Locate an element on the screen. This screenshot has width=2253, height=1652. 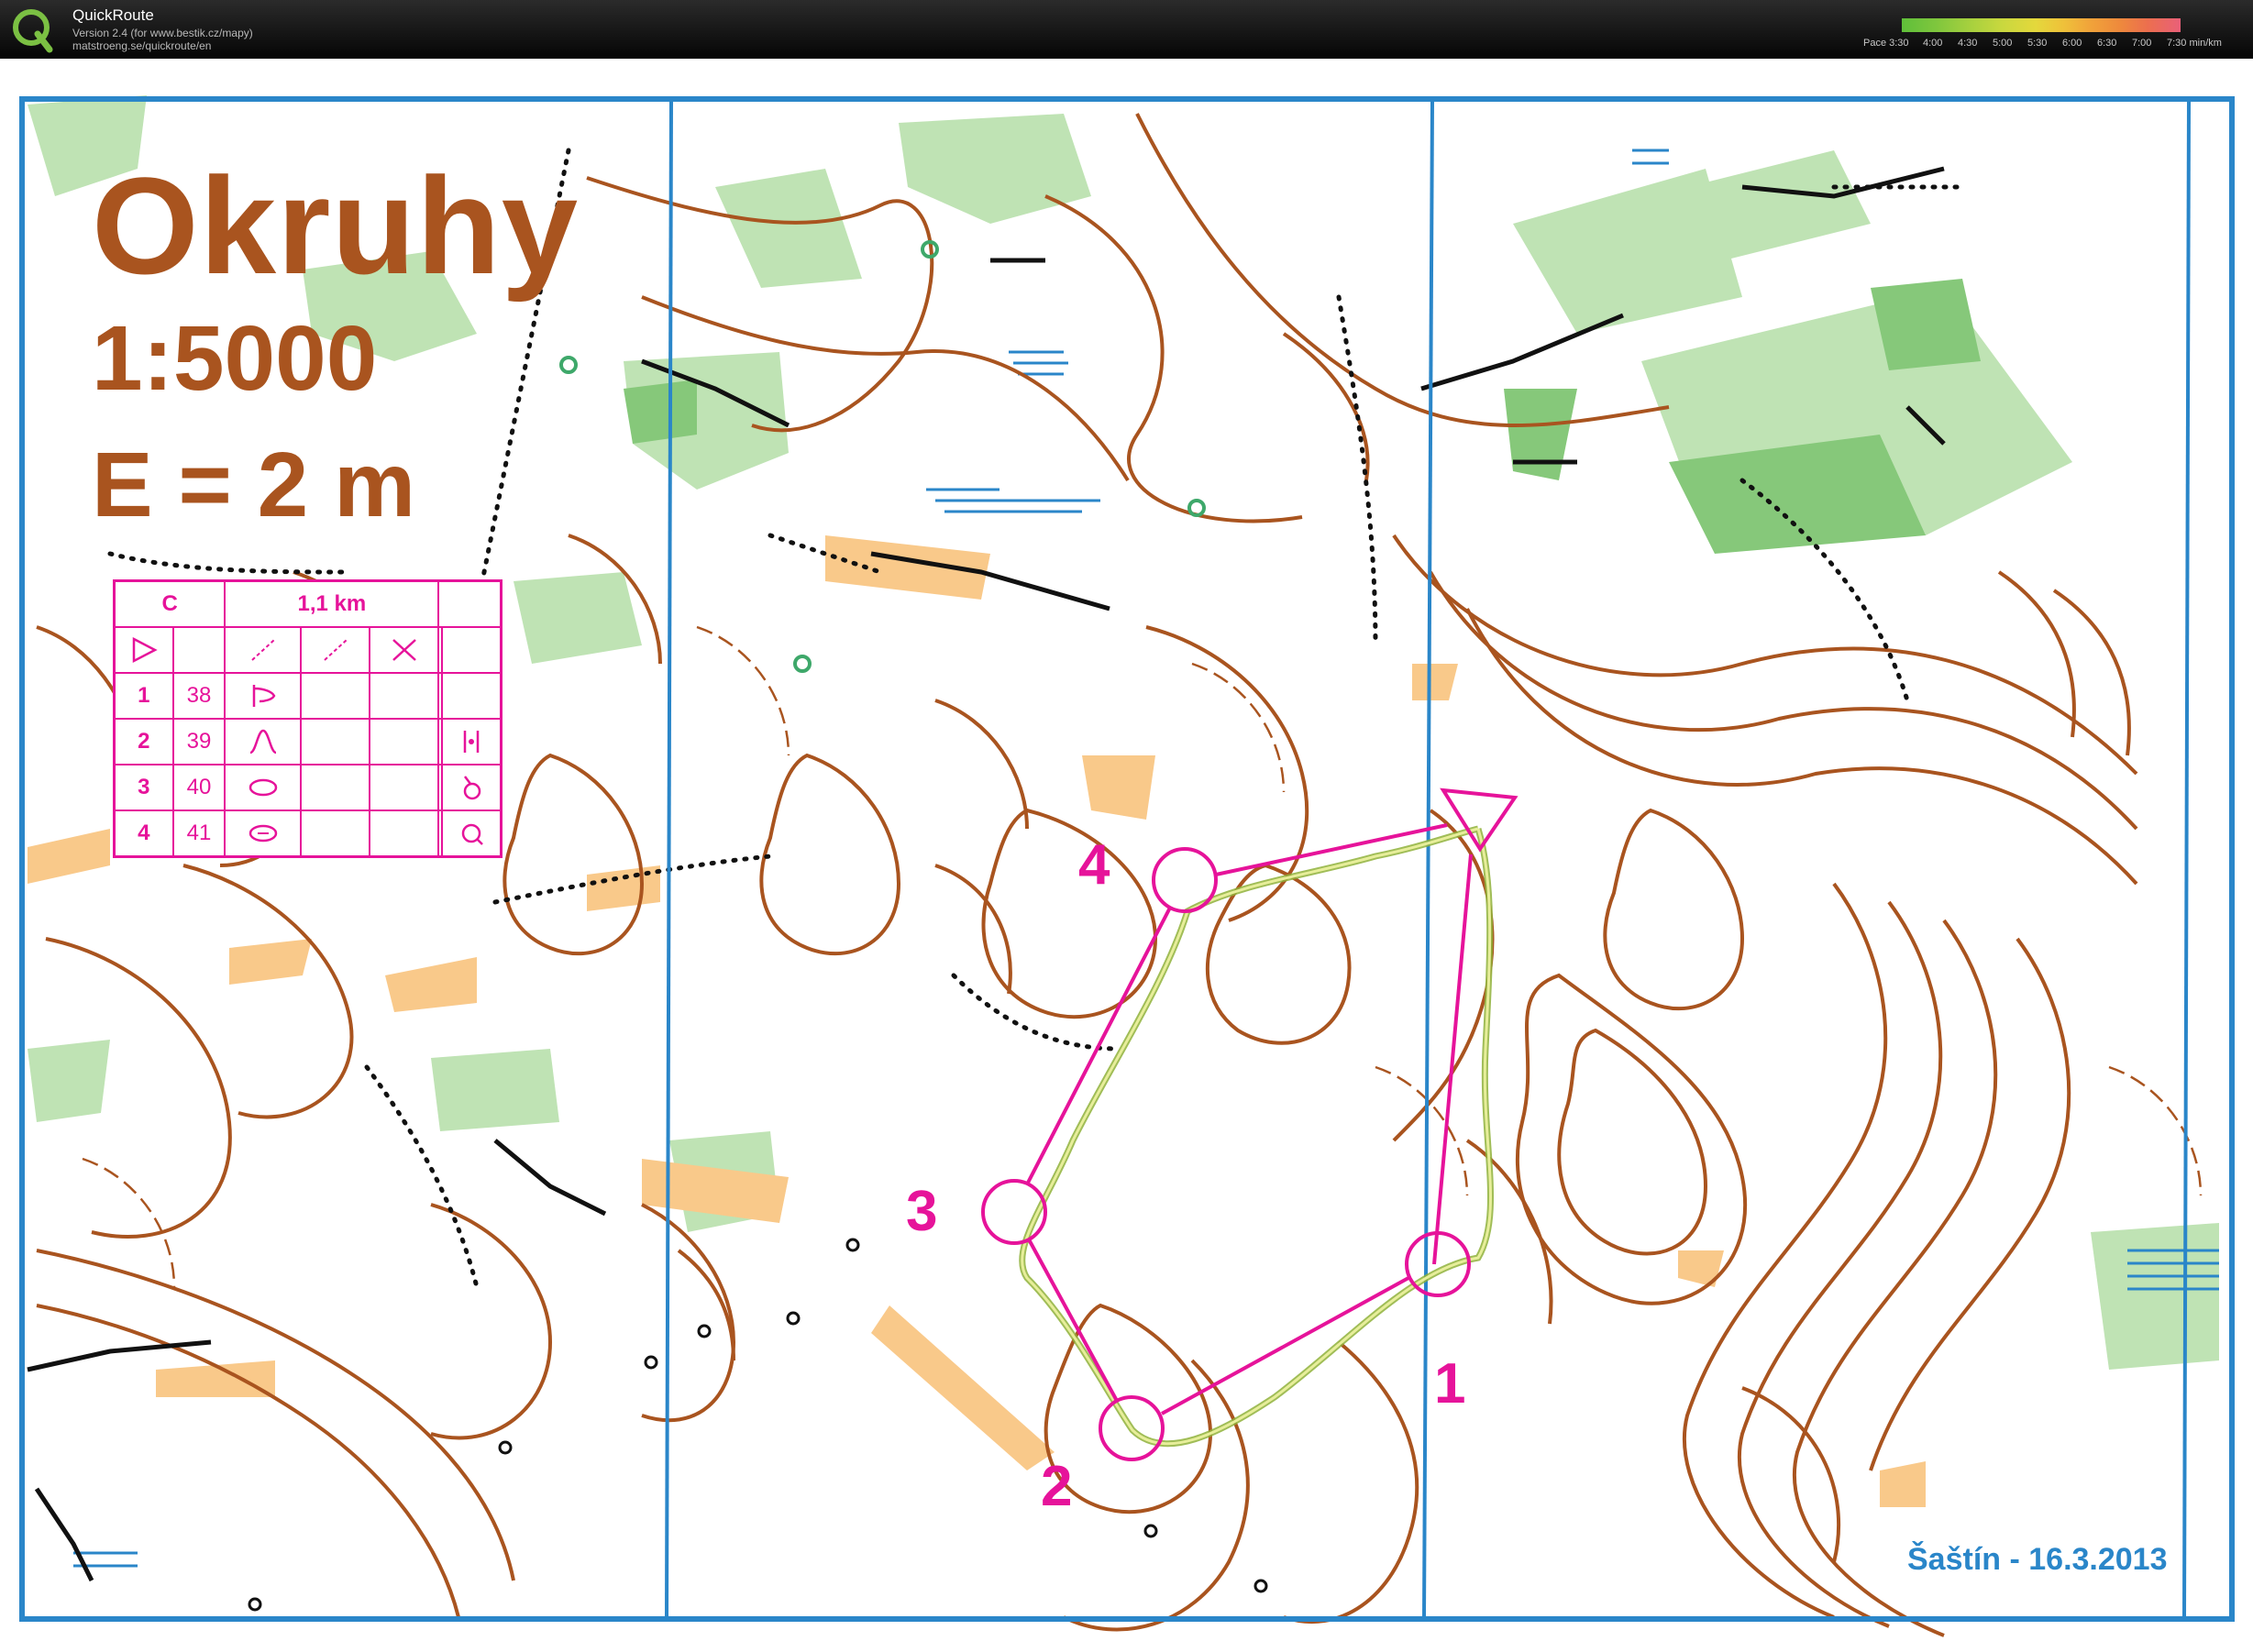
pace-color-scale is located at coordinates (2041, 25).